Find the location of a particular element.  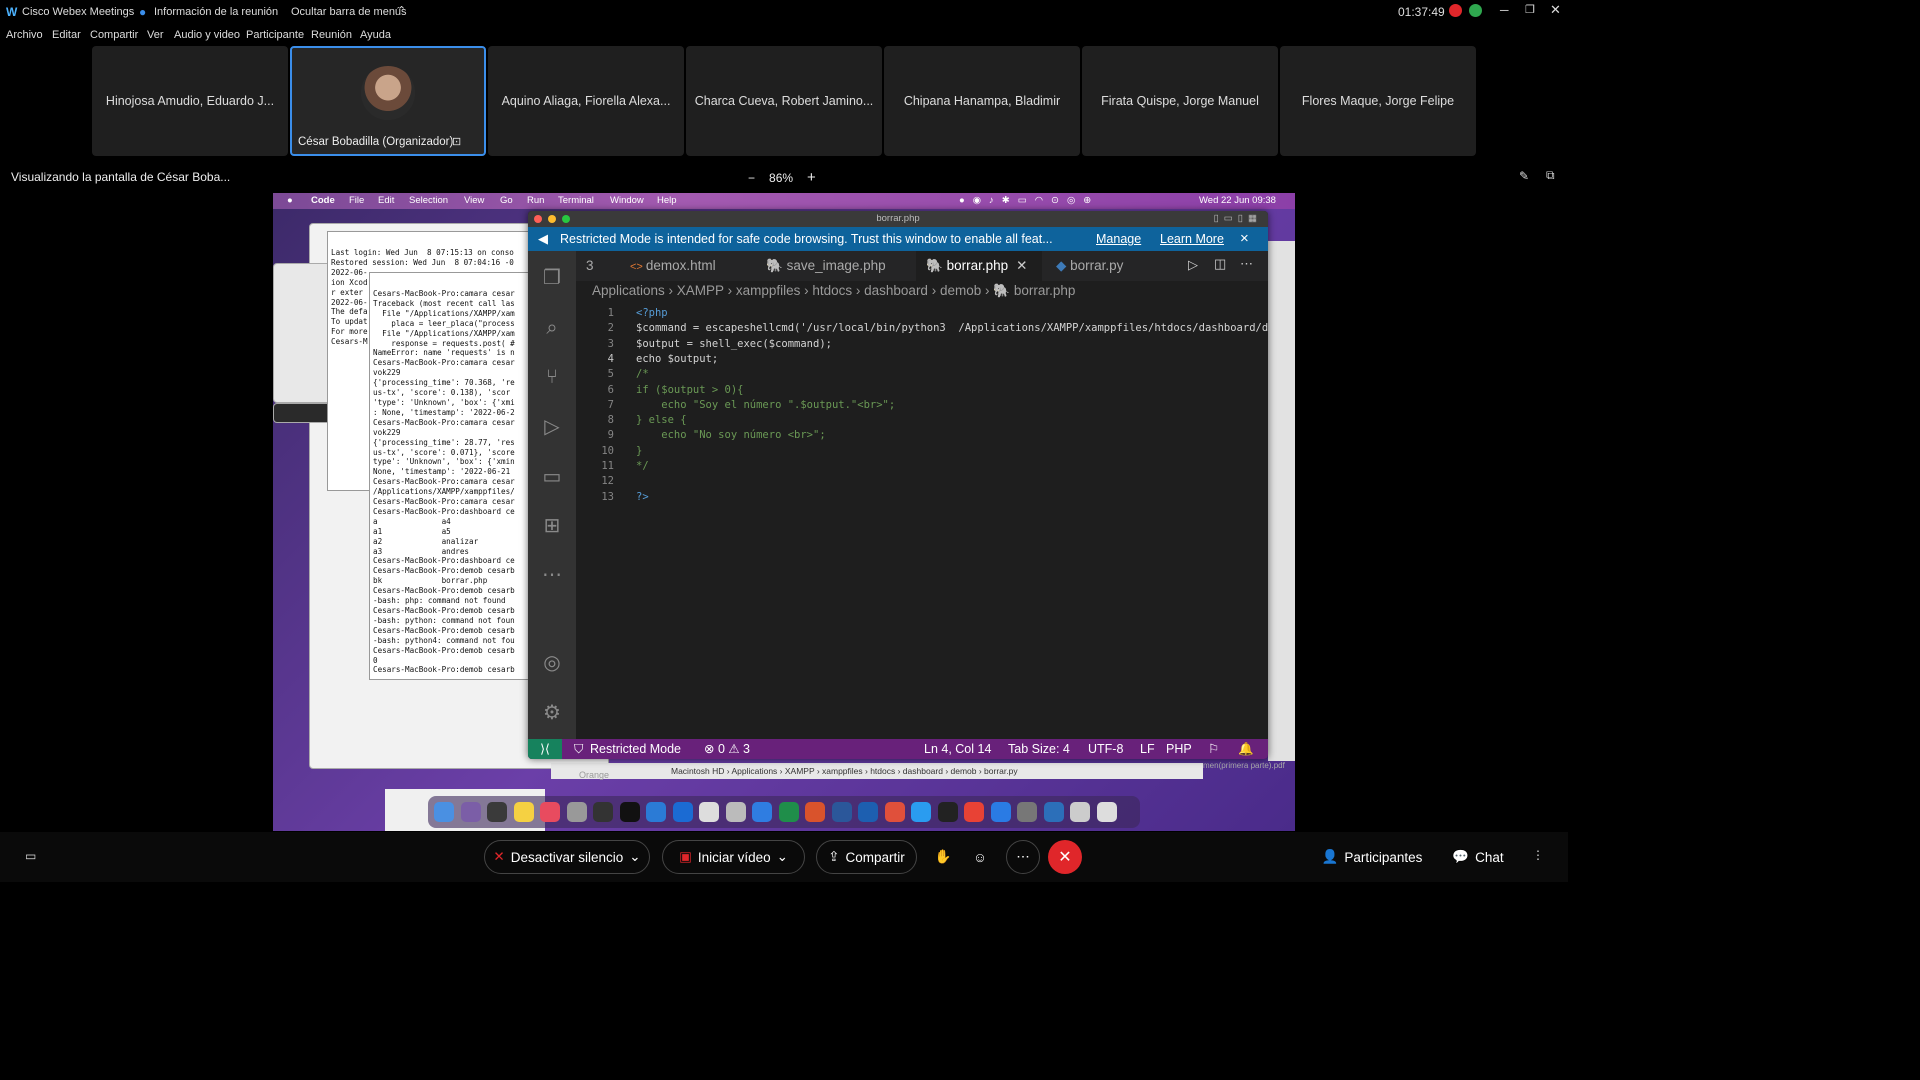

explorer-icon: ❐ is located at coordinates (552, 278).